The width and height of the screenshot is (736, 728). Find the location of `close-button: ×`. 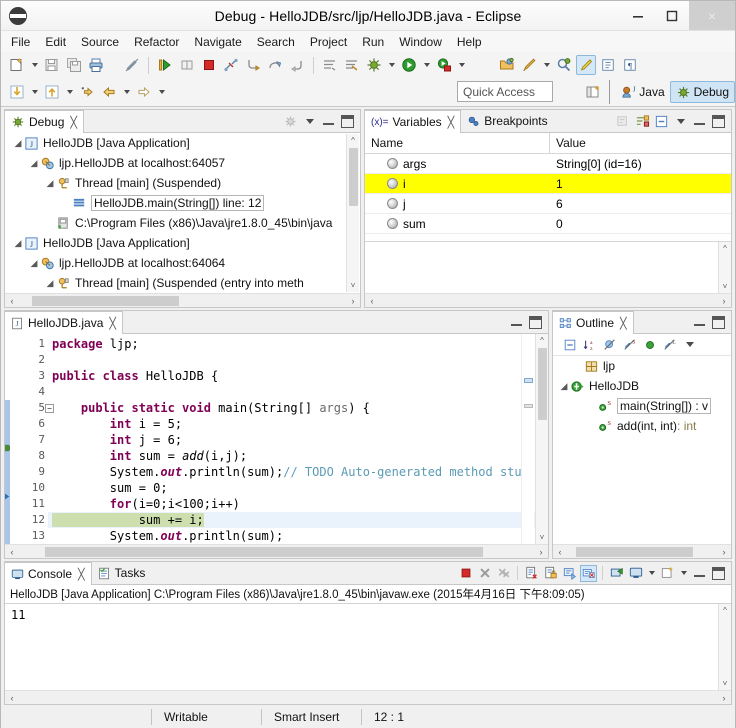

close-button: × is located at coordinates (712, 15).